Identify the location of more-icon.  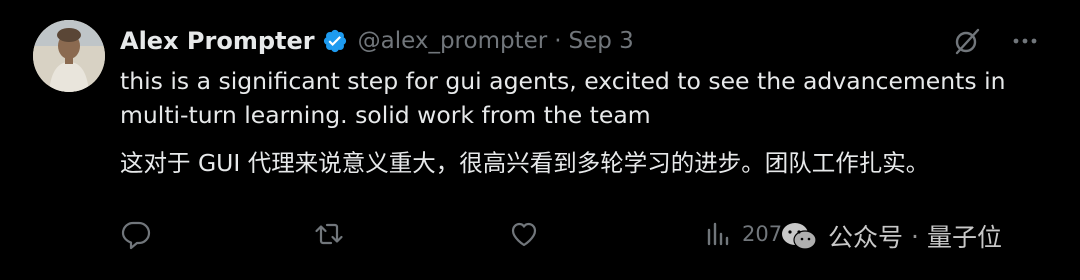
(1025, 41).